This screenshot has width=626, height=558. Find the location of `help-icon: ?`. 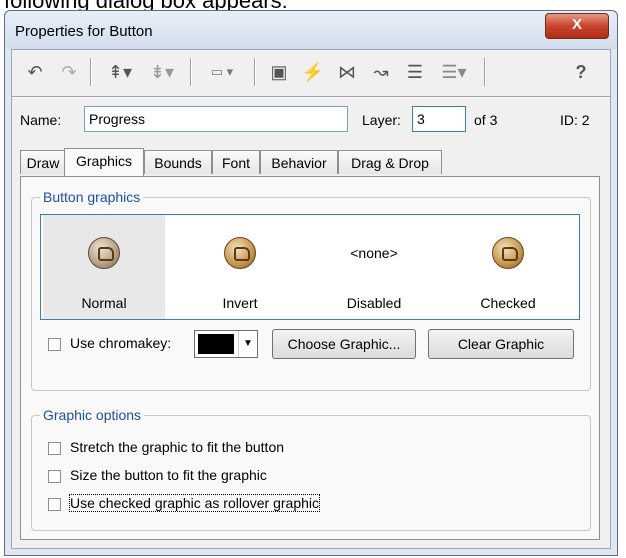

help-icon: ? is located at coordinates (581, 72).